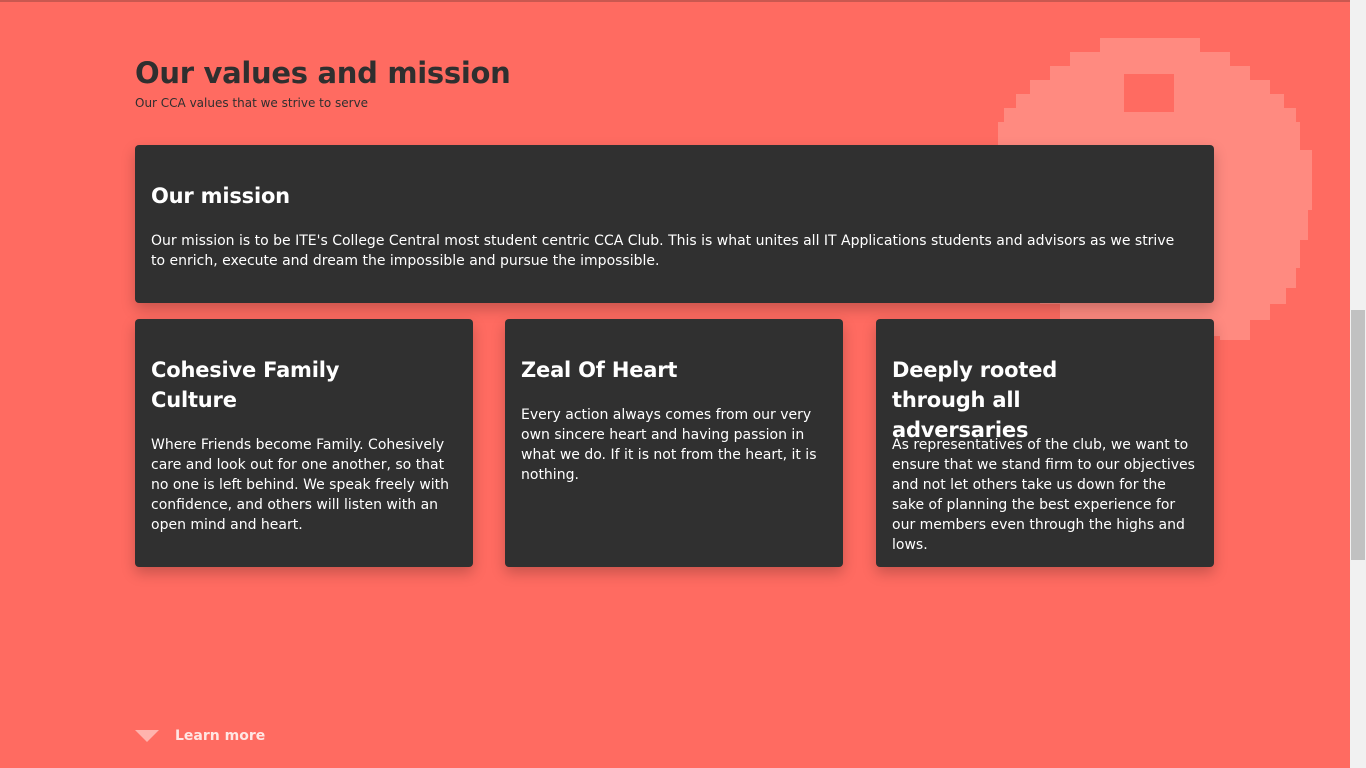 The image size is (1366, 768). Describe the element at coordinates (599, 370) in the screenshot. I see `value-title: Zeal Of Heart` at that location.